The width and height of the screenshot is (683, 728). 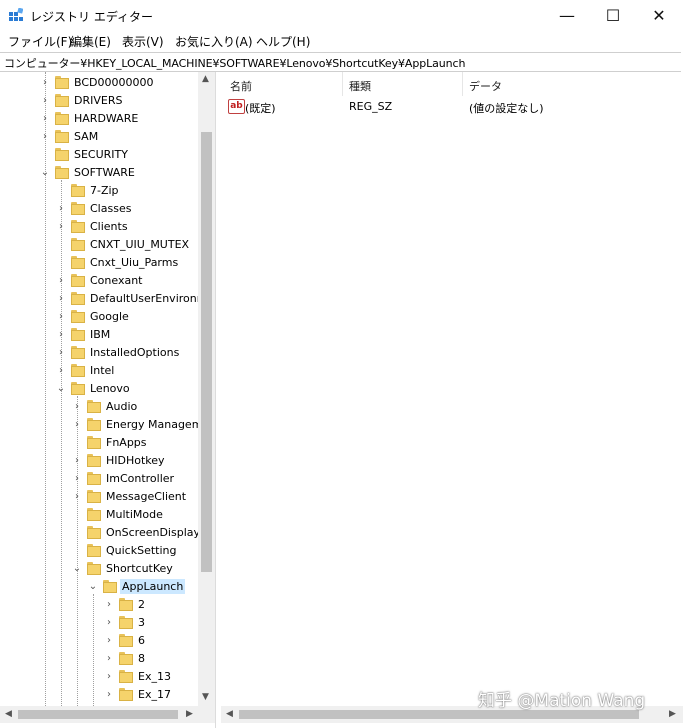 I want to click on tree-item-label: QuickSetting, so click(x=141, y=550).